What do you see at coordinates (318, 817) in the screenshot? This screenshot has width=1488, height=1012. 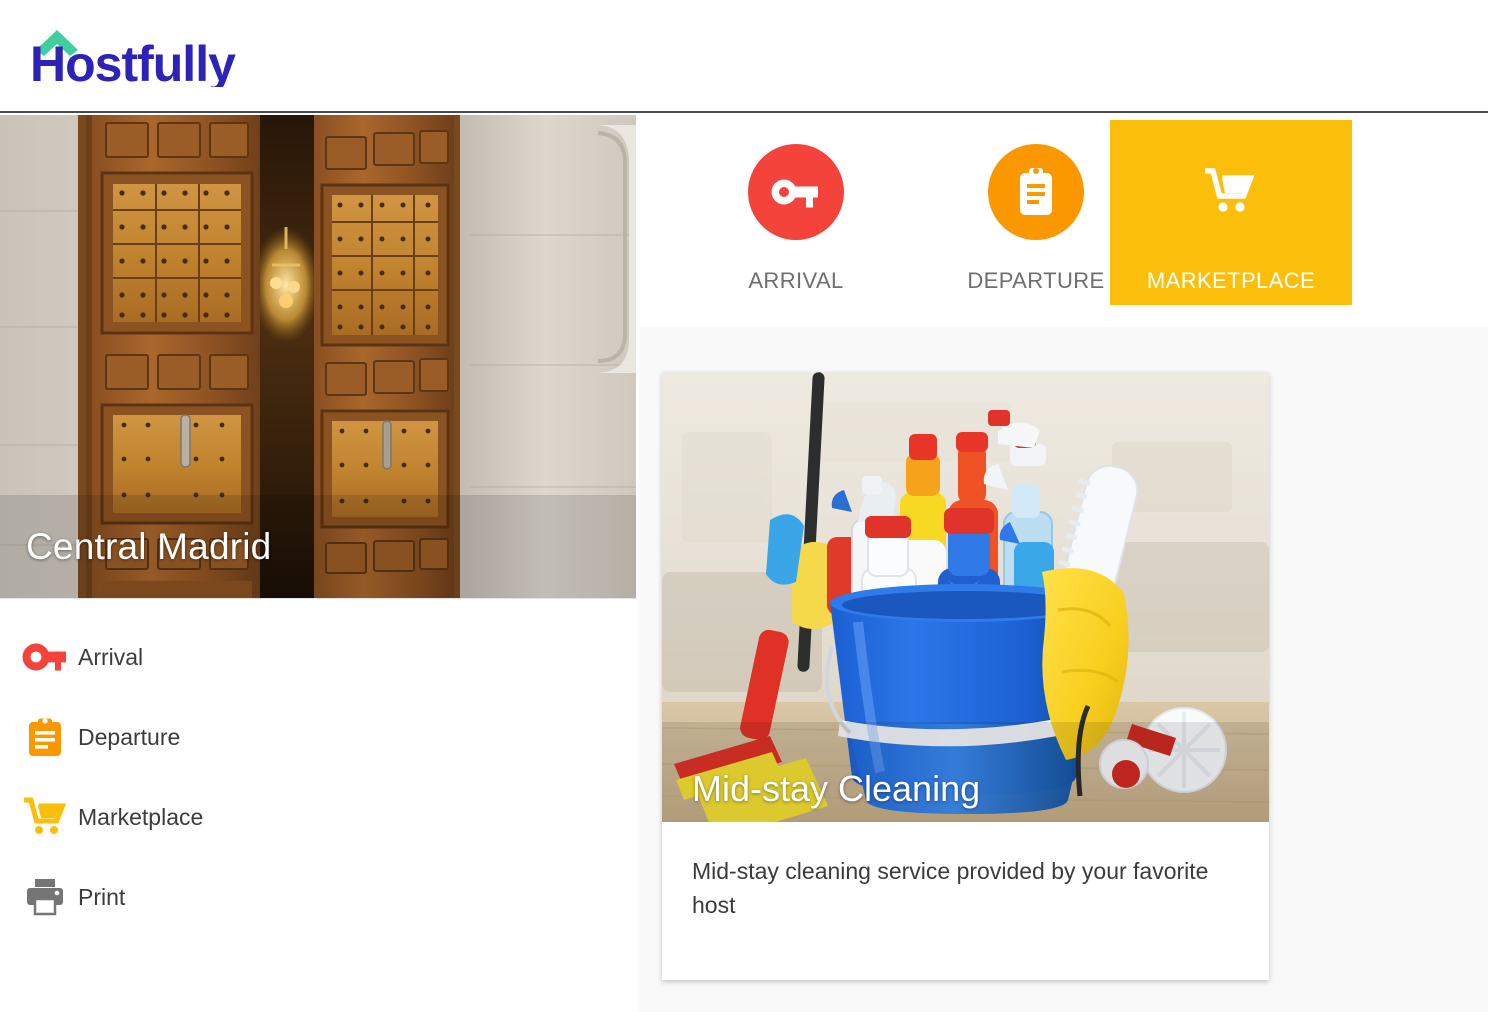 I see `sidebar-item-marketplace: Marketplace` at bounding box center [318, 817].